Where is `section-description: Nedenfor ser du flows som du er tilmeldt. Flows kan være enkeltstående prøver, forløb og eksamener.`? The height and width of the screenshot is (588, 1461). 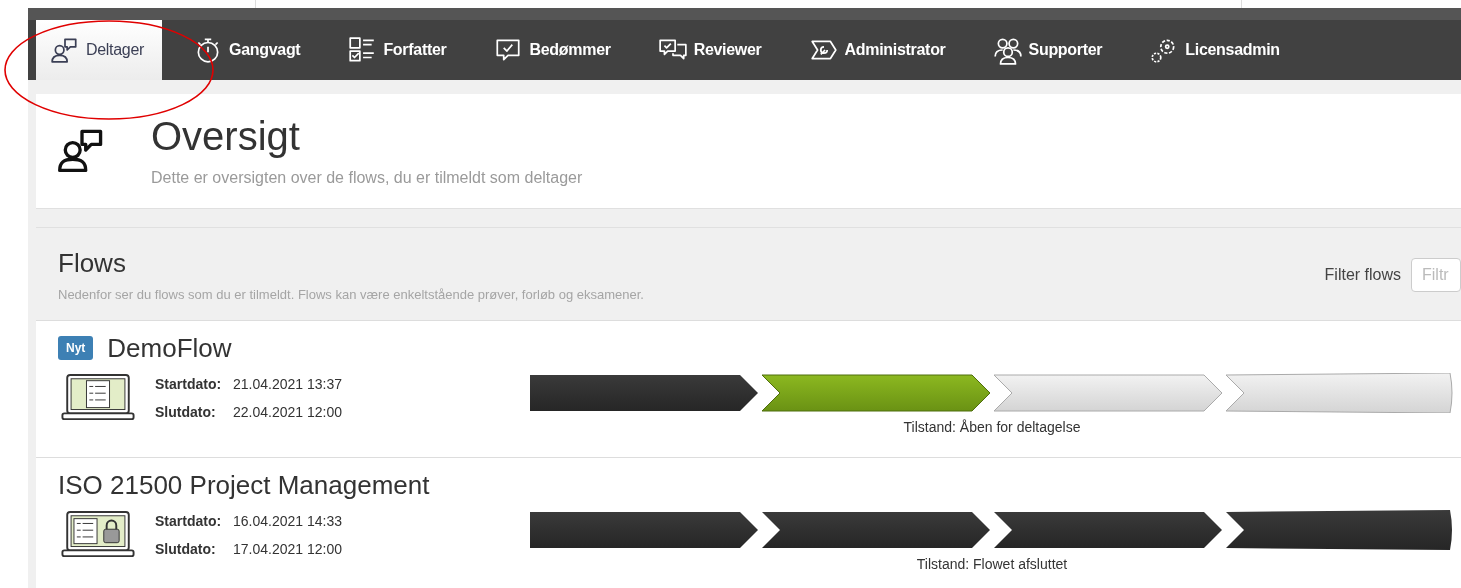 section-description: Nedenfor ser du flows som du er tilmeldt. Flows kan være enkeltstående prøver, forløb og eksamener. is located at coordinates (351, 294).